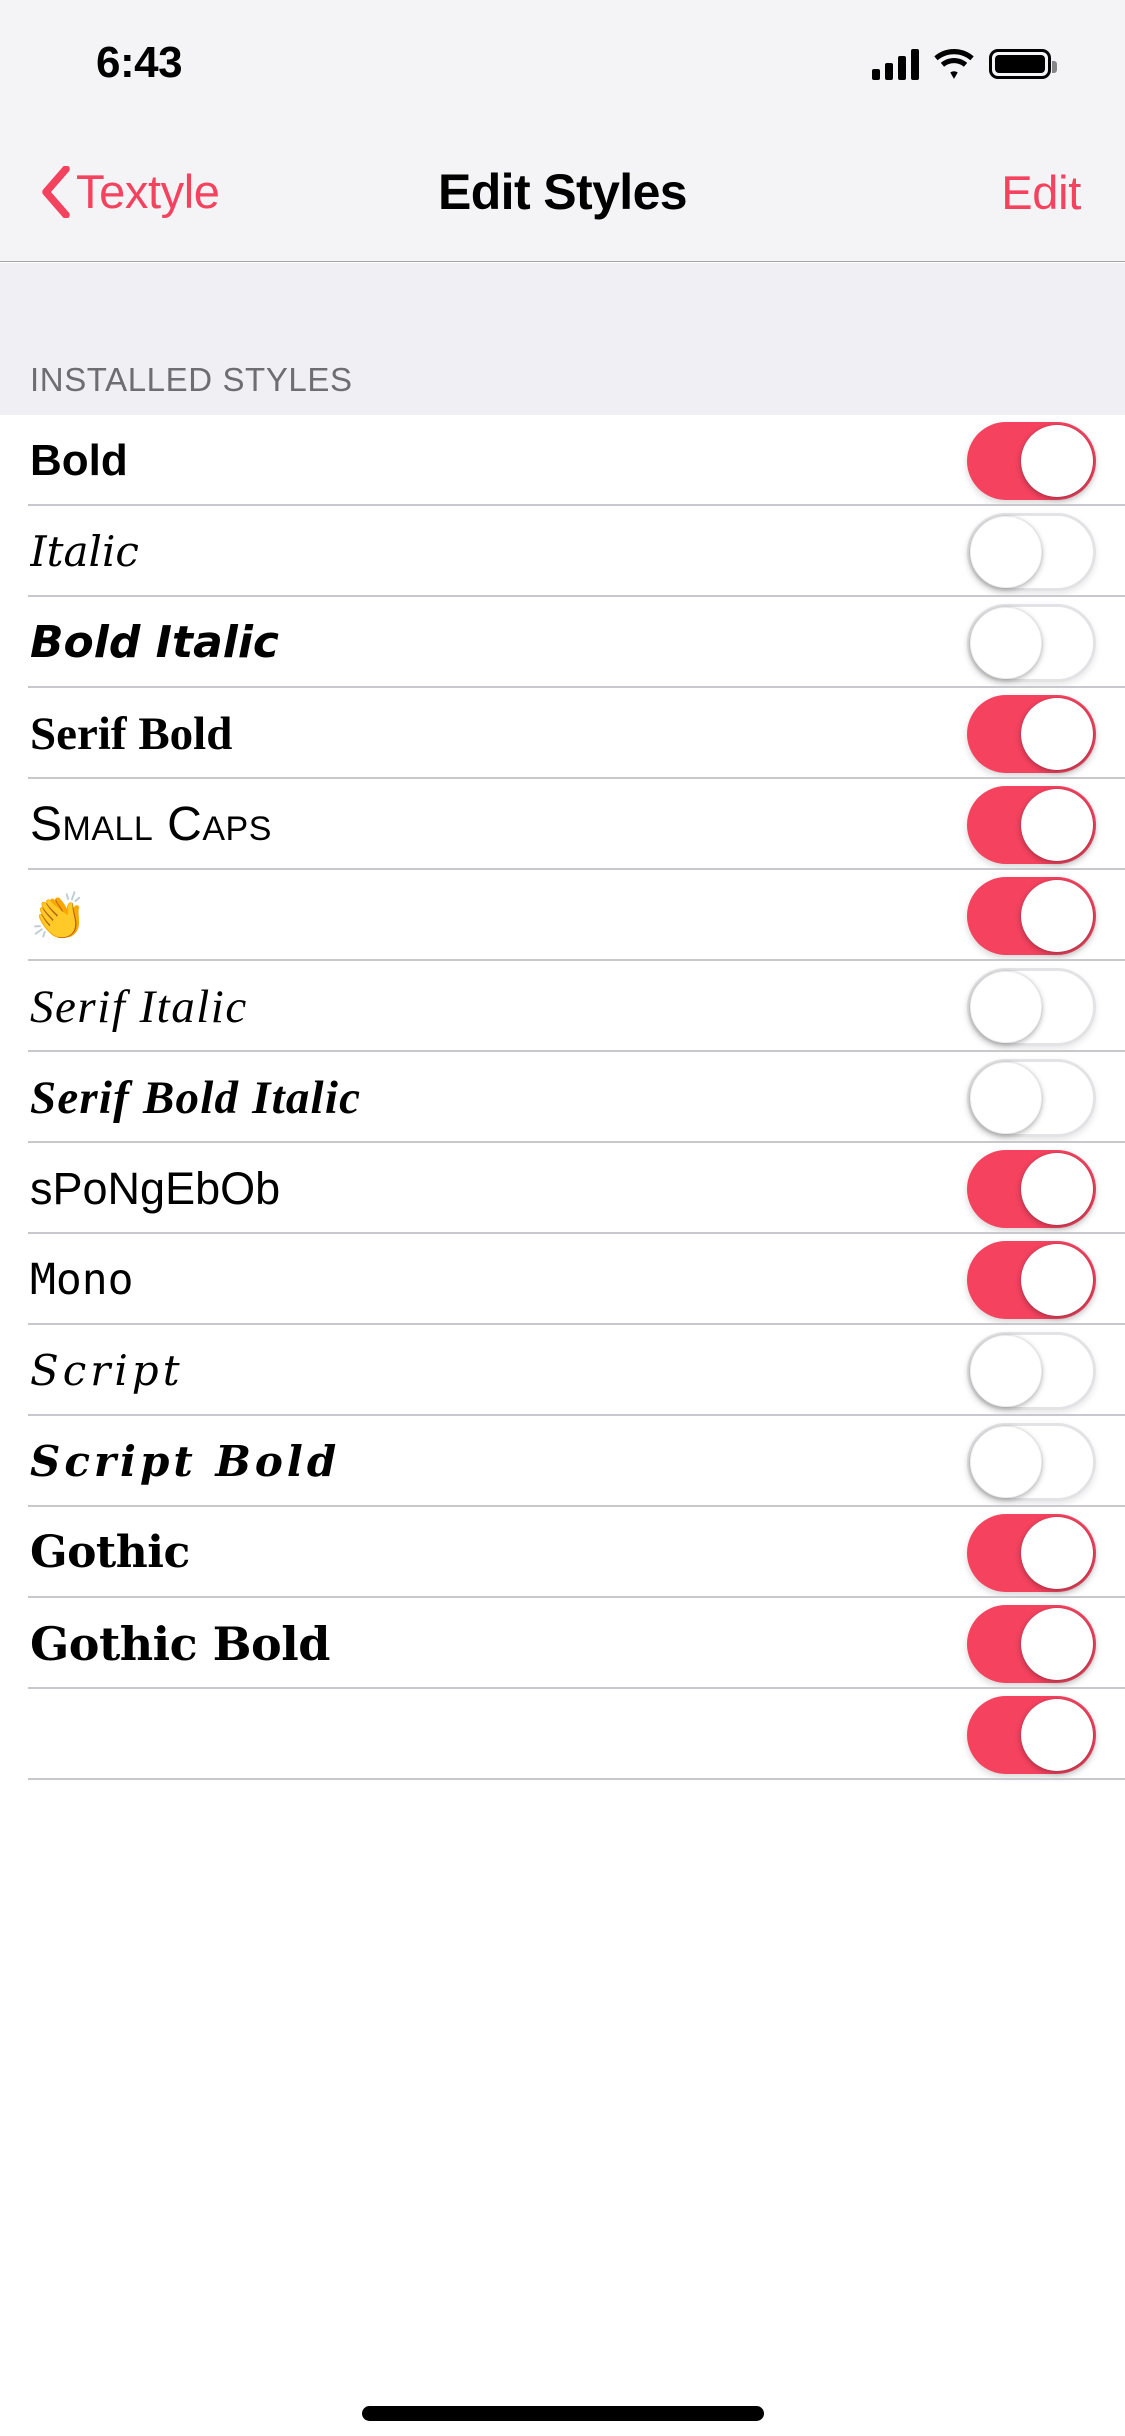 The width and height of the screenshot is (1125, 2436). I want to click on style-row: 👏, so click(562, 915).